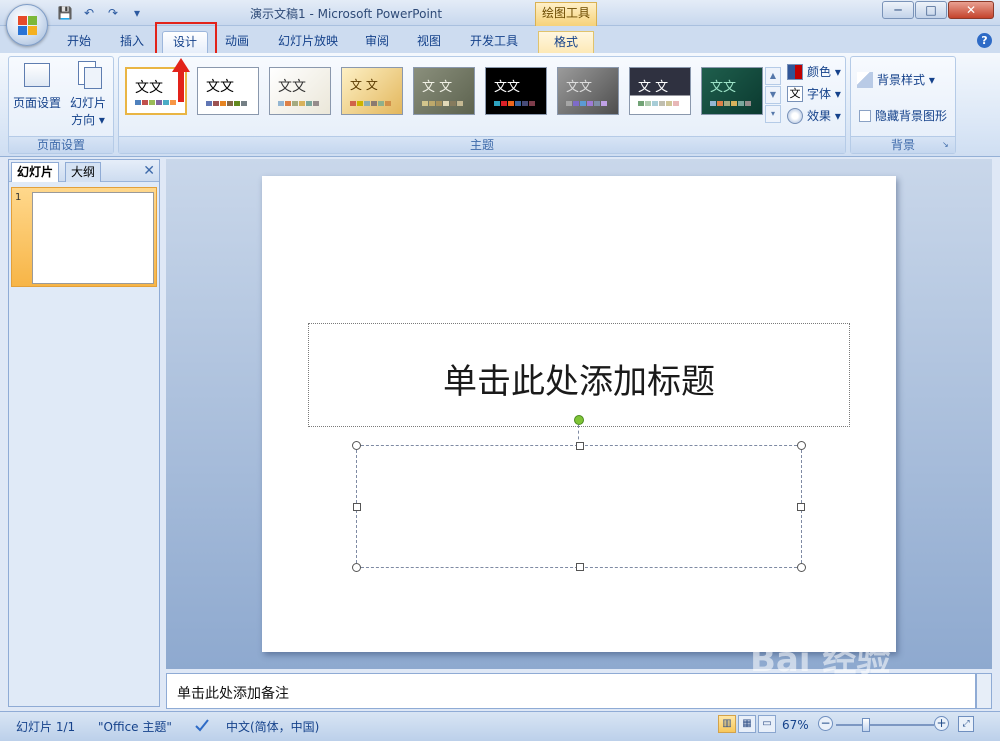 This screenshot has height=741, width=1000. What do you see at coordinates (37, 76) in the screenshot?
I see `page-setup-icon` at bounding box center [37, 76].